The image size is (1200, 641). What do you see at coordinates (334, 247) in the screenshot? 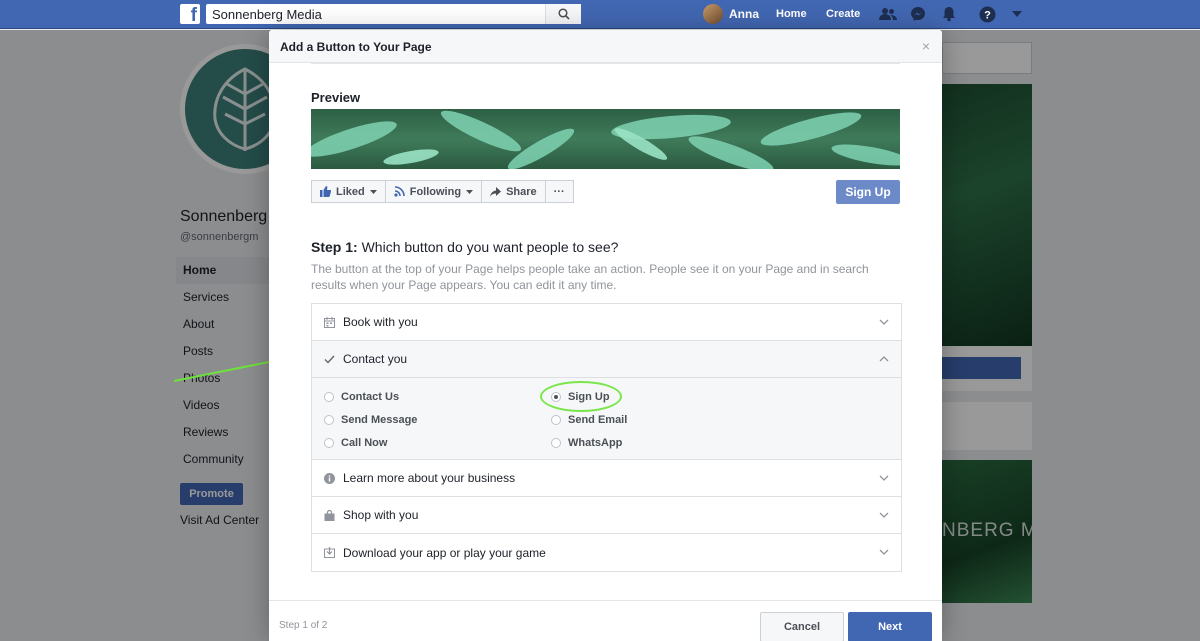
I see `step-label: Step 1:` at bounding box center [334, 247].